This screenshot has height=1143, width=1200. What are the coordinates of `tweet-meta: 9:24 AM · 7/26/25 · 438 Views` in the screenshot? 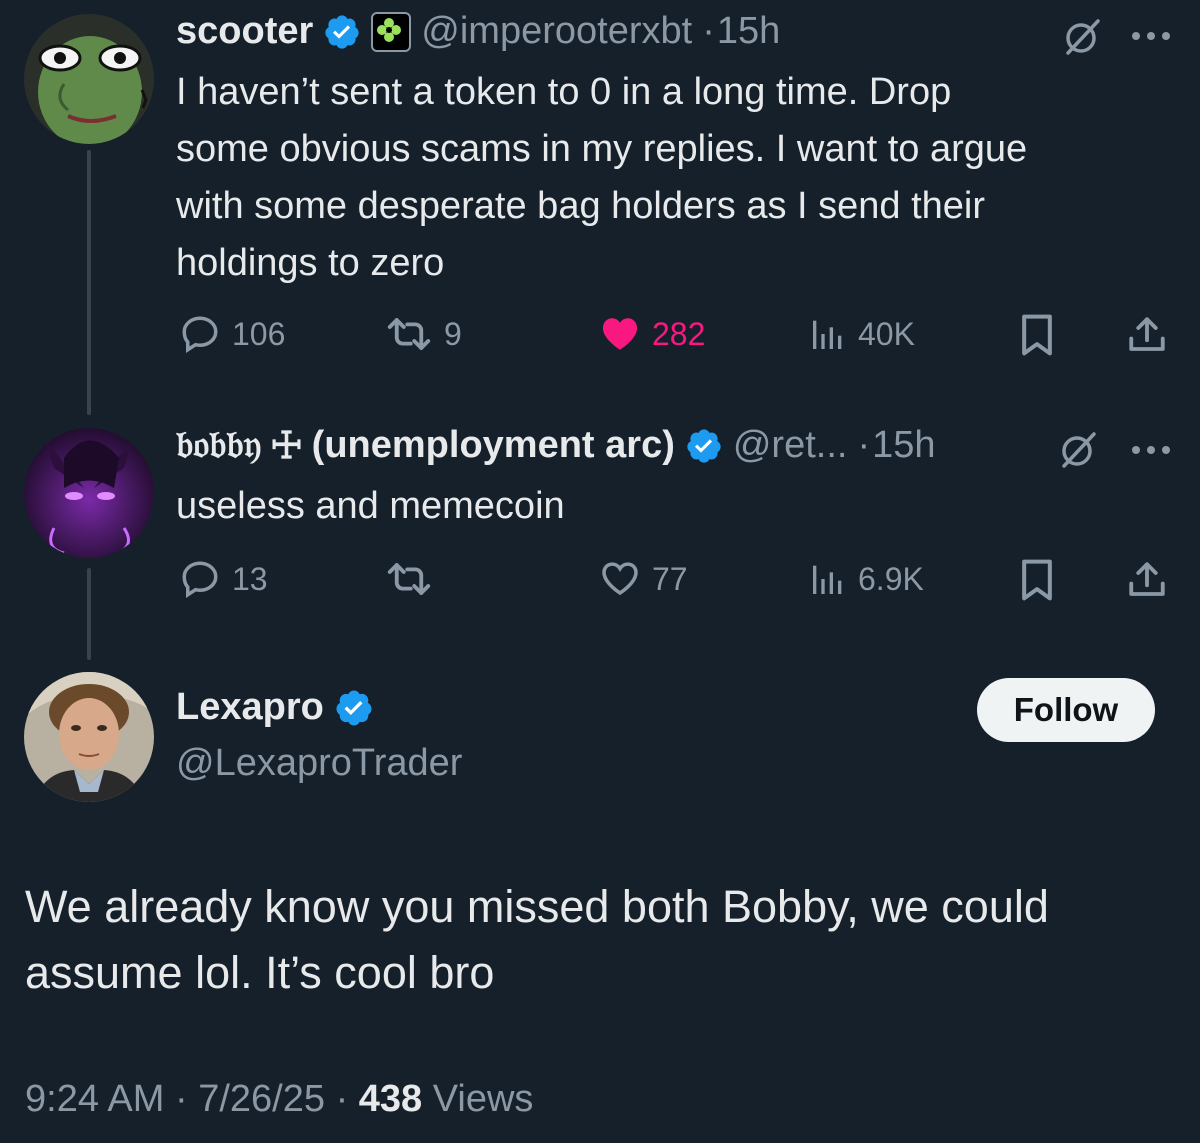 It's located at (279, 1099).